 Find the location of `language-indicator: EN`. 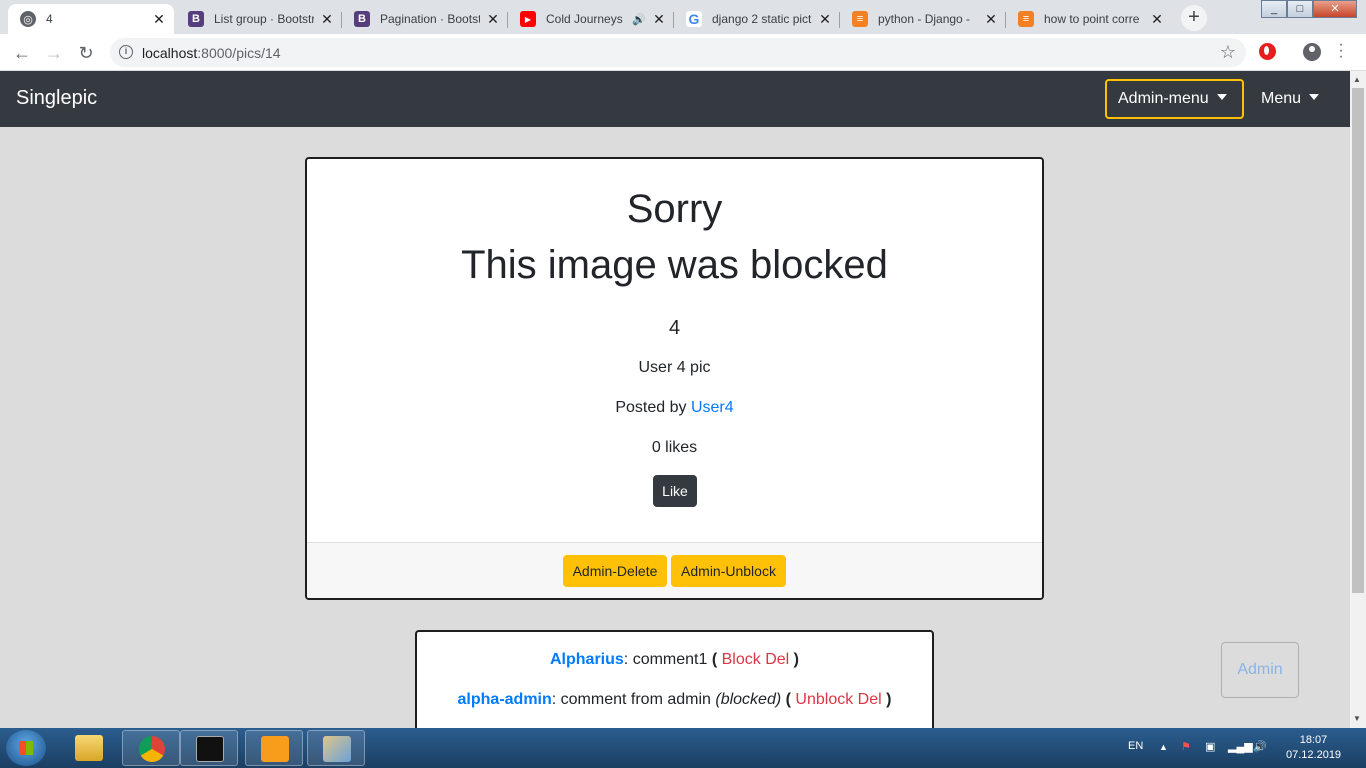

language-indicator: EN is located at coordinates (1135, 746).